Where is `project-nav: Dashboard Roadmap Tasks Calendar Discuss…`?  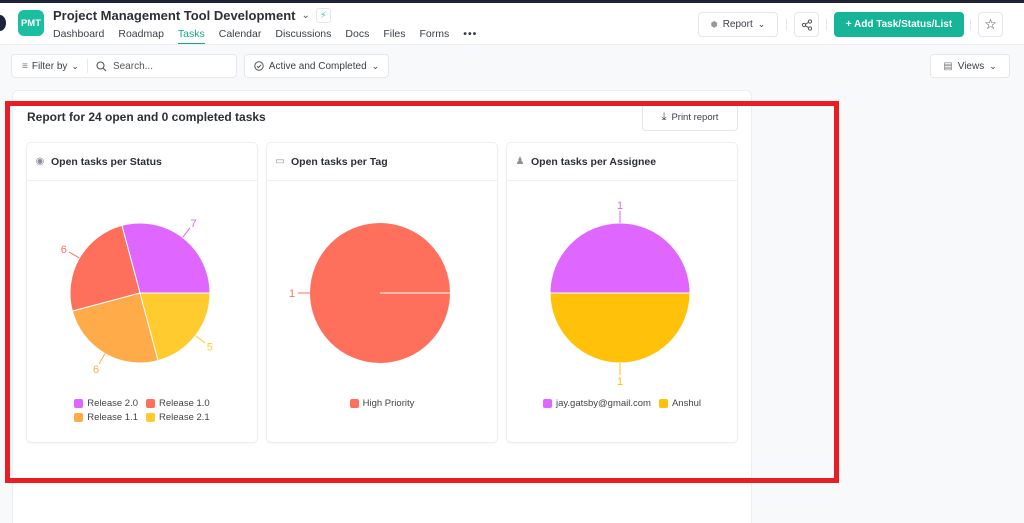 project-nav: Dashboard Roadmap Tasks Calendar Discuss… is located at coordinates (265, 36).